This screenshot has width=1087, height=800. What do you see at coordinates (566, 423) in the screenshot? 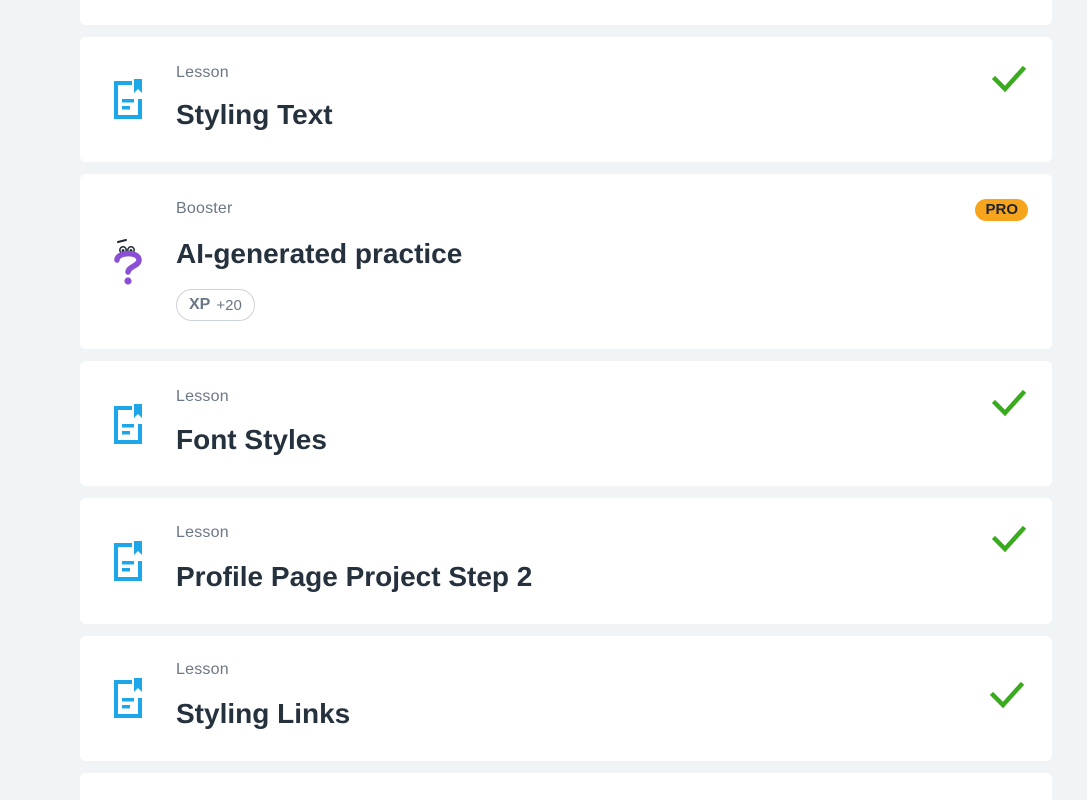
I see `lesson-card-font-styles: Lesson Font Styles` at bounding box center [566, 423].